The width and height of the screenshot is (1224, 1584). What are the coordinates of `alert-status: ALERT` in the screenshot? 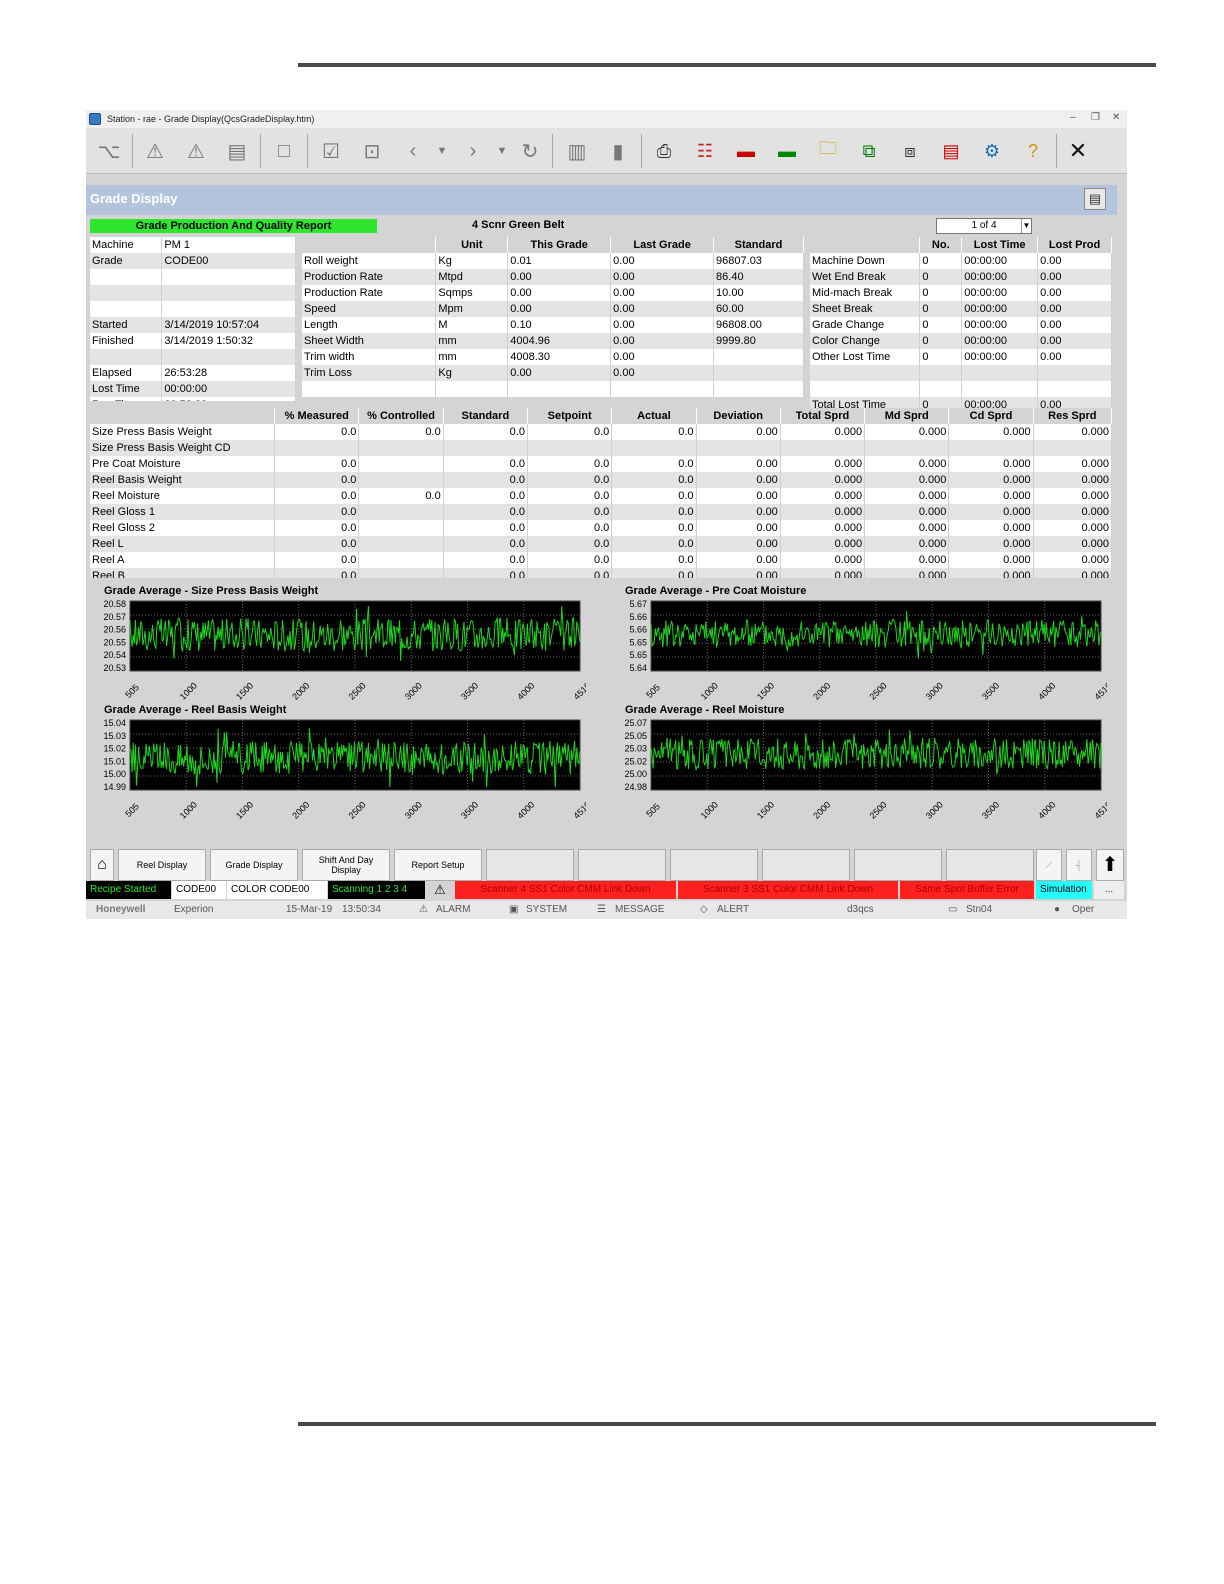 It's located at (733, 909).